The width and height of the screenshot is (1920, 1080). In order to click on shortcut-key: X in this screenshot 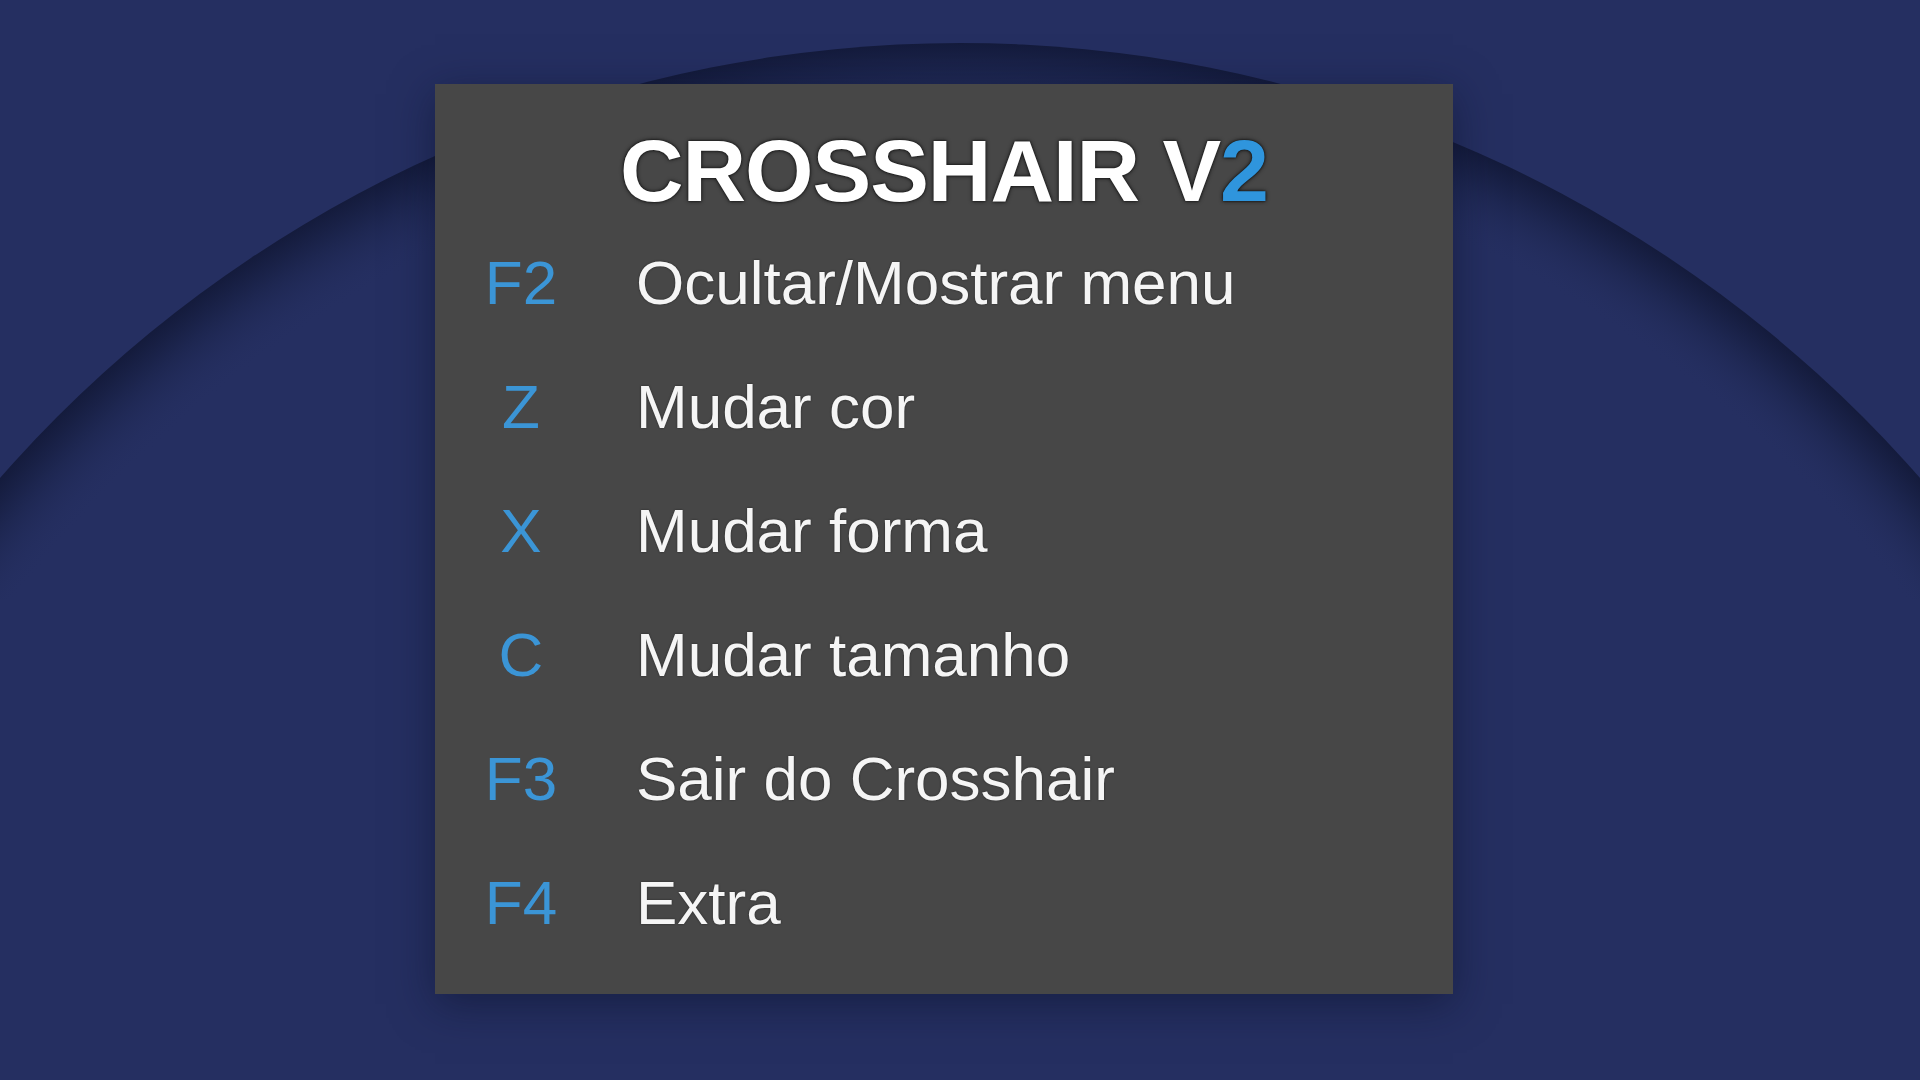, I will do `click(521, 531)`.